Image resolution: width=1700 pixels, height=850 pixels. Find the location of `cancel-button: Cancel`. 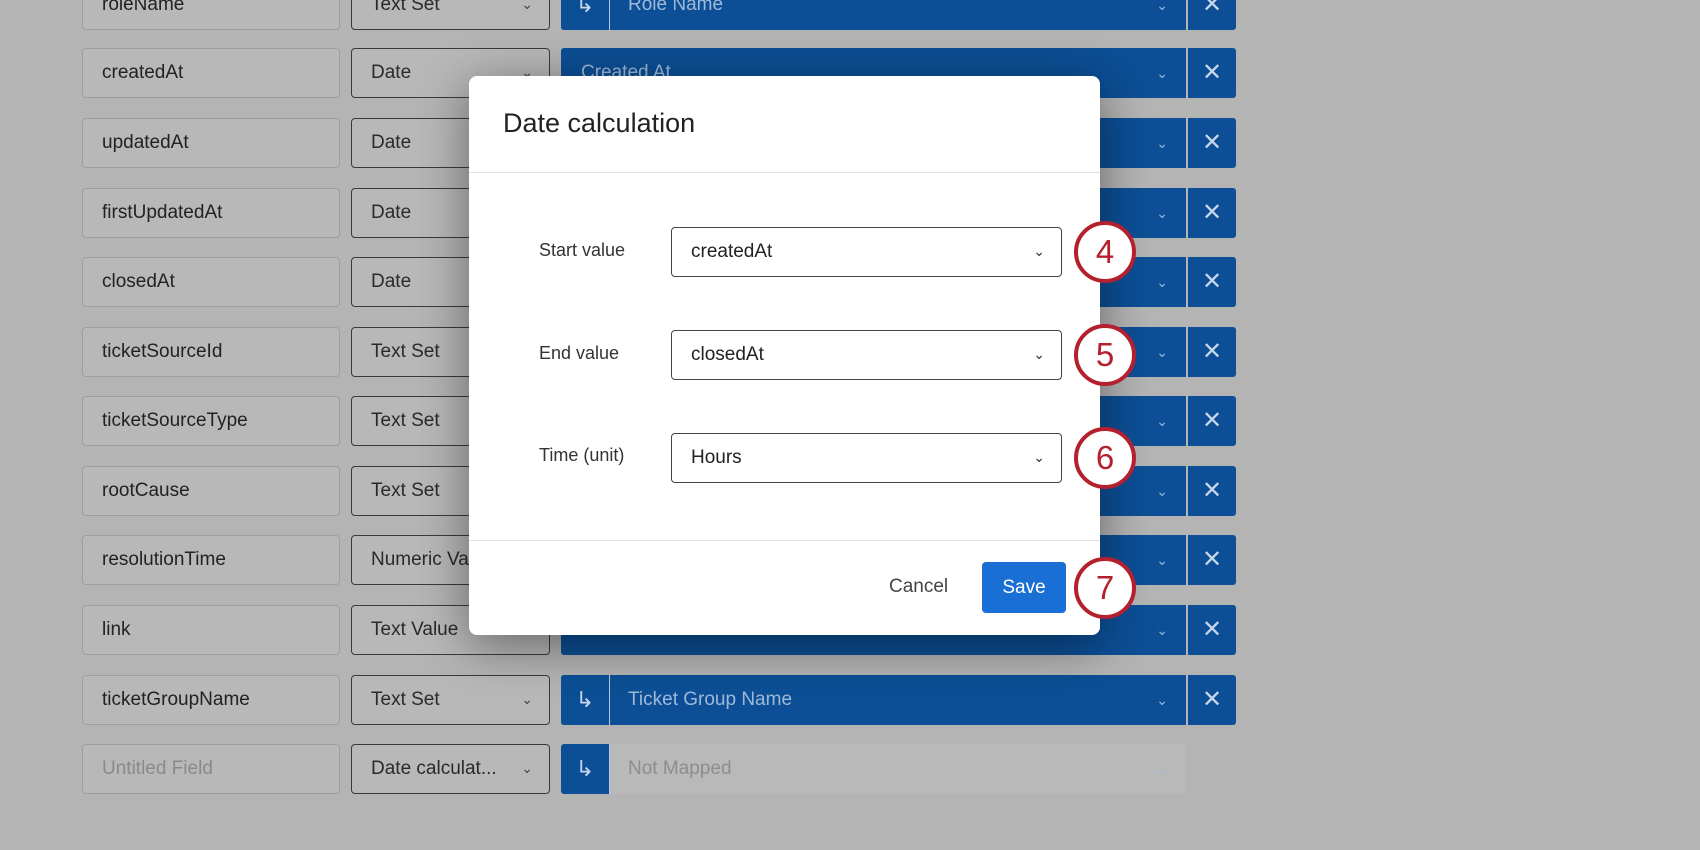

cancel-button: Cancel is located at coordinates (918, 587).